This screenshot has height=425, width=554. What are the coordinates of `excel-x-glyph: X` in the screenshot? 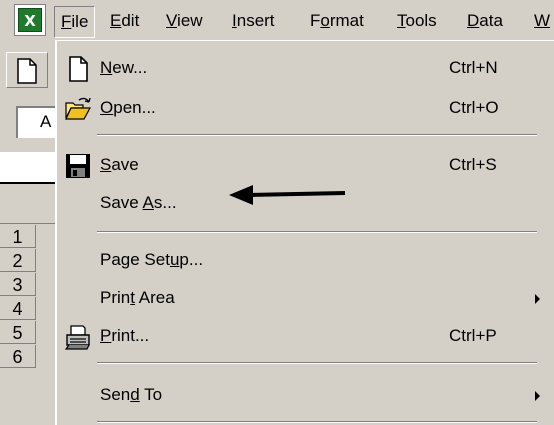 It's located at (30, 21).